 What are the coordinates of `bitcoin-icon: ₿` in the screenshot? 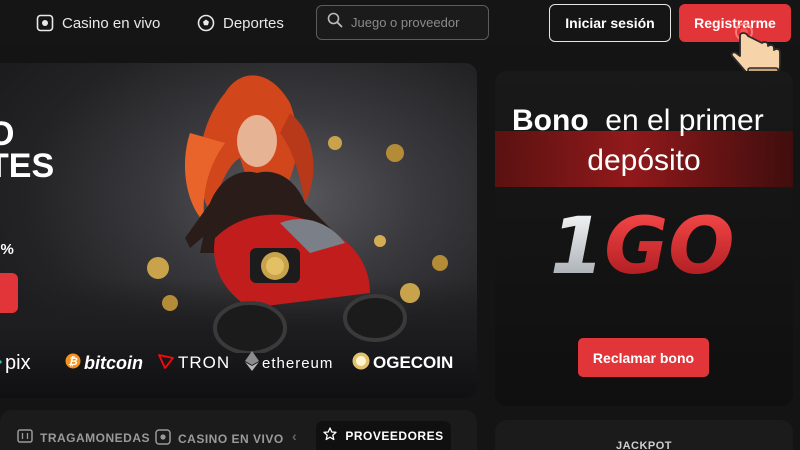 It's located at (73, 363).